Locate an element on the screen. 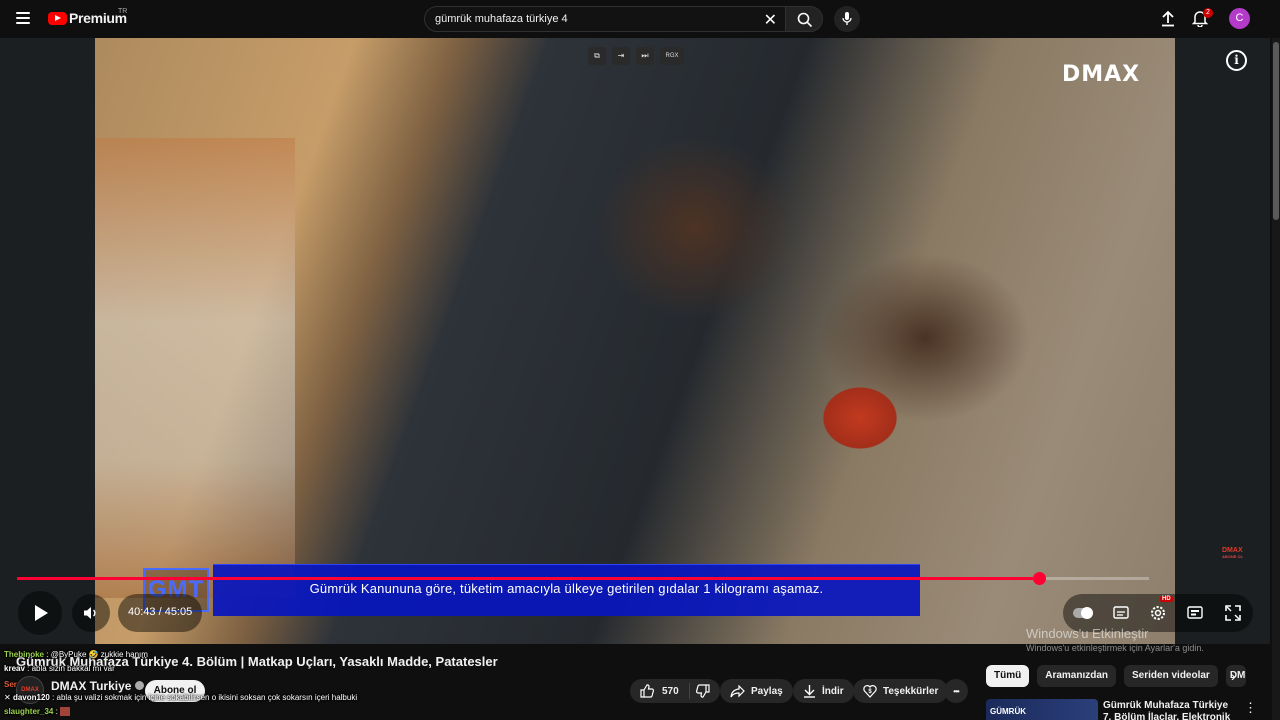 Image resolution: width=1280 pixels, height=720 pixels. dmax-watermark-logo: DMAX is located at coordinates (1101, 74).